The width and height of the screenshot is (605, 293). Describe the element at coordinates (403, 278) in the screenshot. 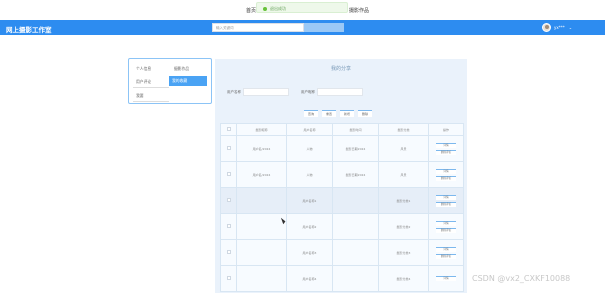

I see `table-cell: 摄影分类4` at that location.